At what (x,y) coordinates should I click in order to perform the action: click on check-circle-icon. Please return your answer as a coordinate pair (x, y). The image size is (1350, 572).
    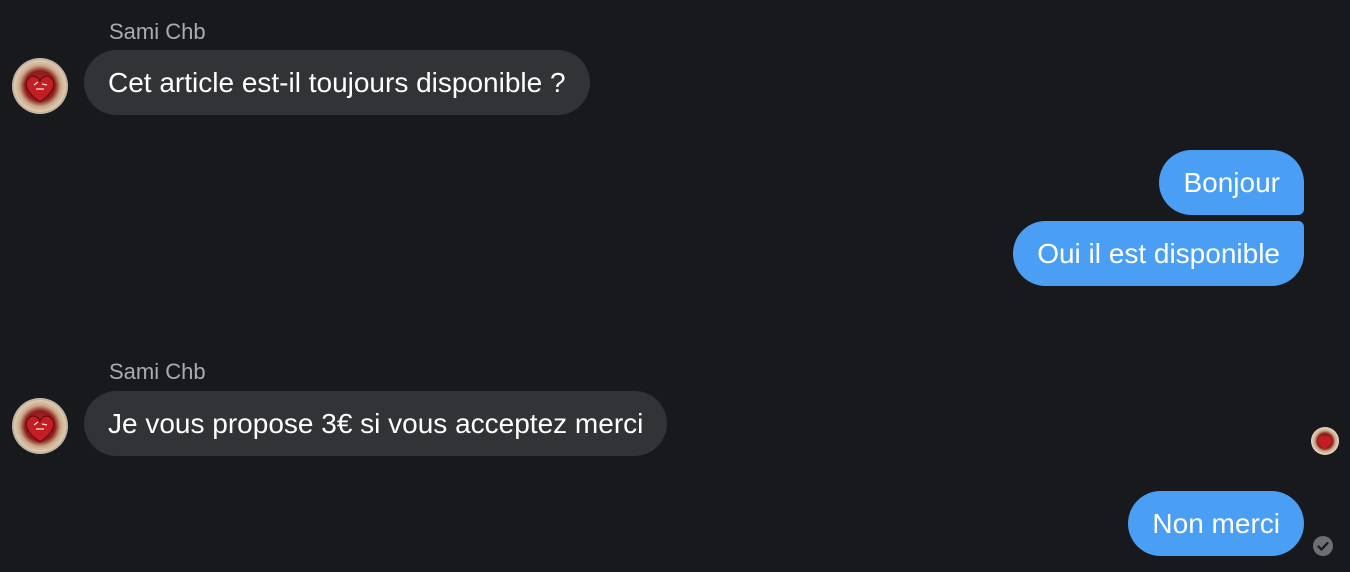
    Looking at the image, I should click on (1323, 546).